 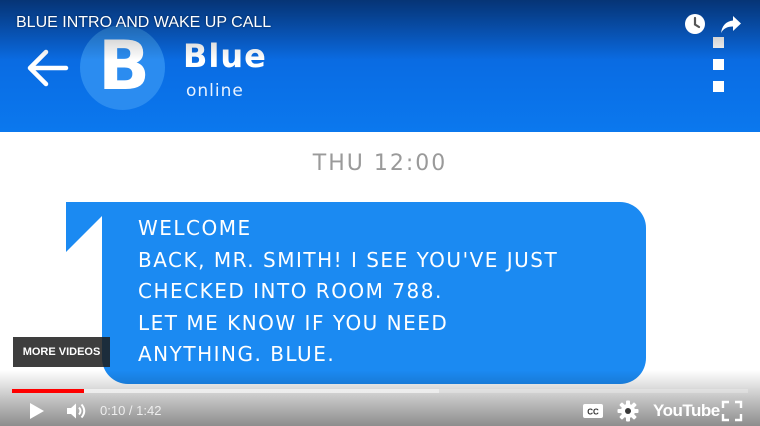 What do you see at coordinates (195, 228) in the screenshot?
I see `message-line: WELCOME` at bounding box center [195, 228].